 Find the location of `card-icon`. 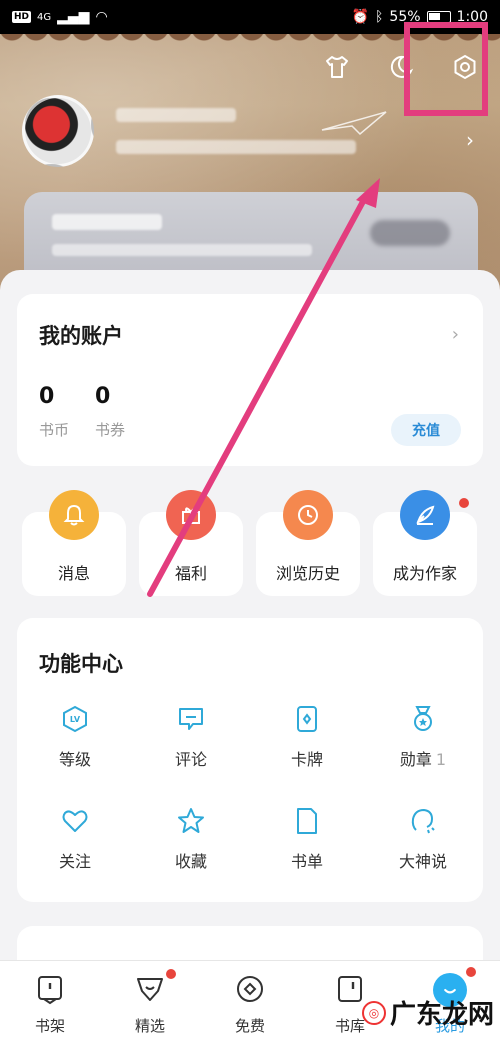

card-icon is located at coordinates (307, 719).